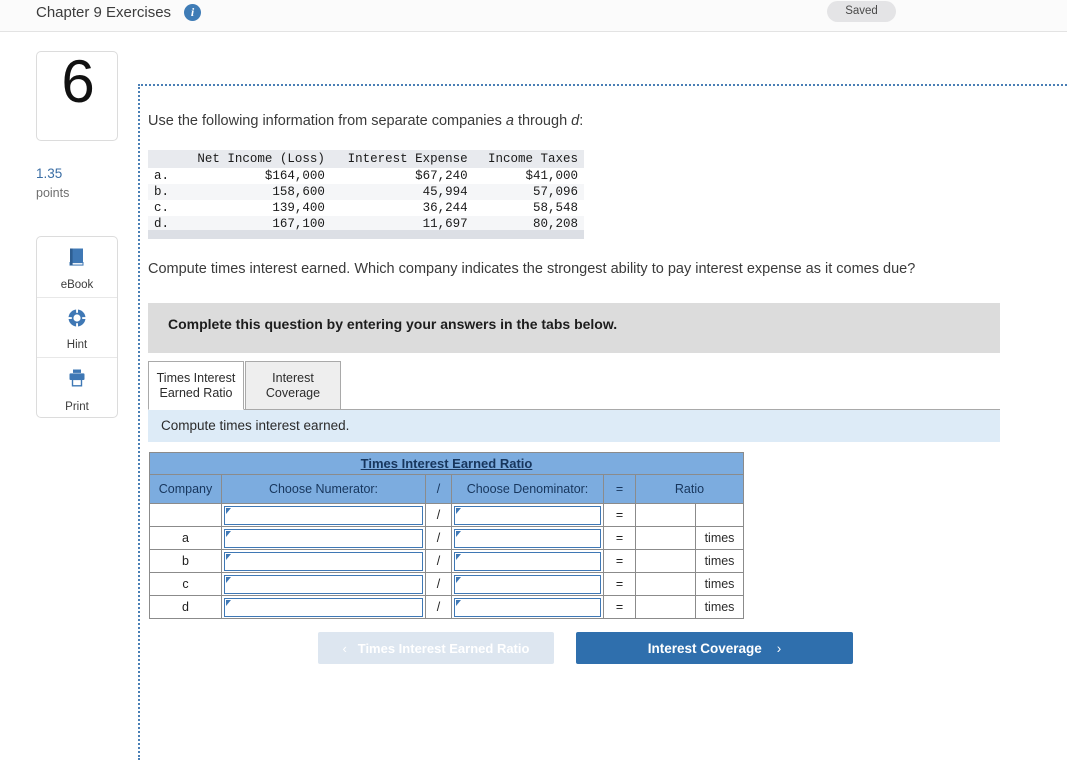  I want to click on header-numerator: Choose Numerator:, so click(323, 489).